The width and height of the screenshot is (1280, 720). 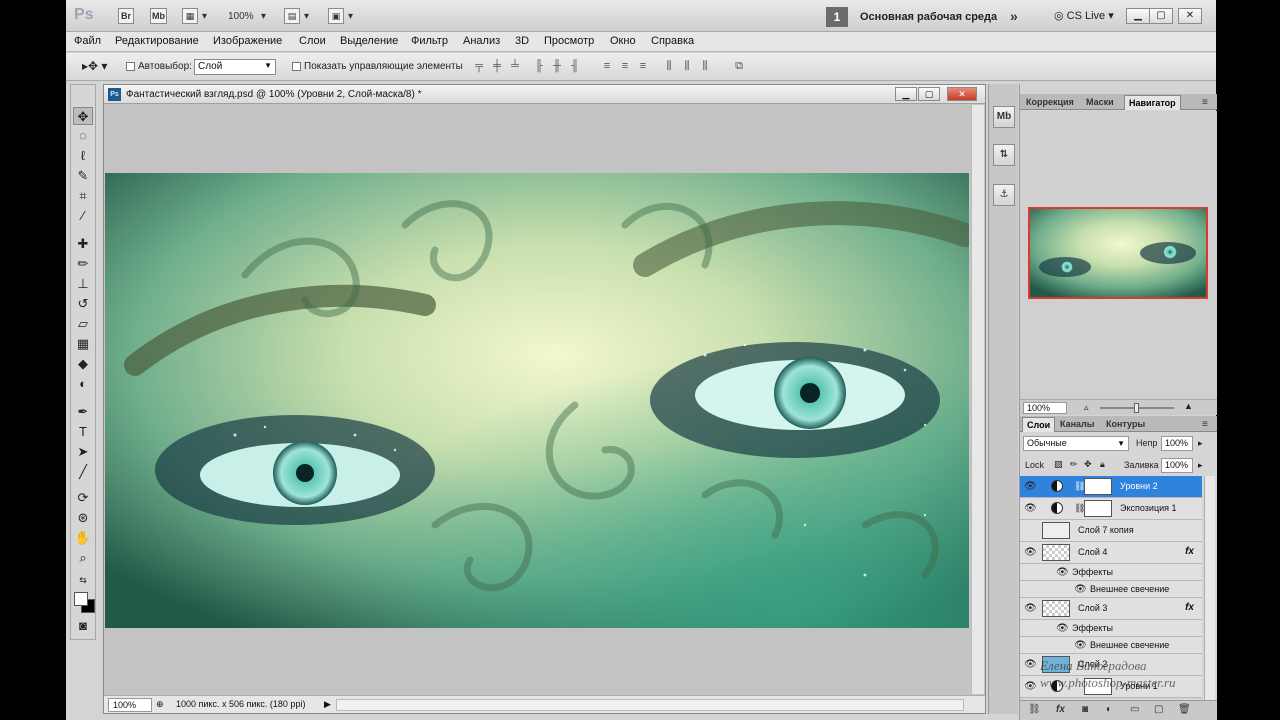 I want to click on zoom-tool-icon: ⌕, so click(x=83, y=558).